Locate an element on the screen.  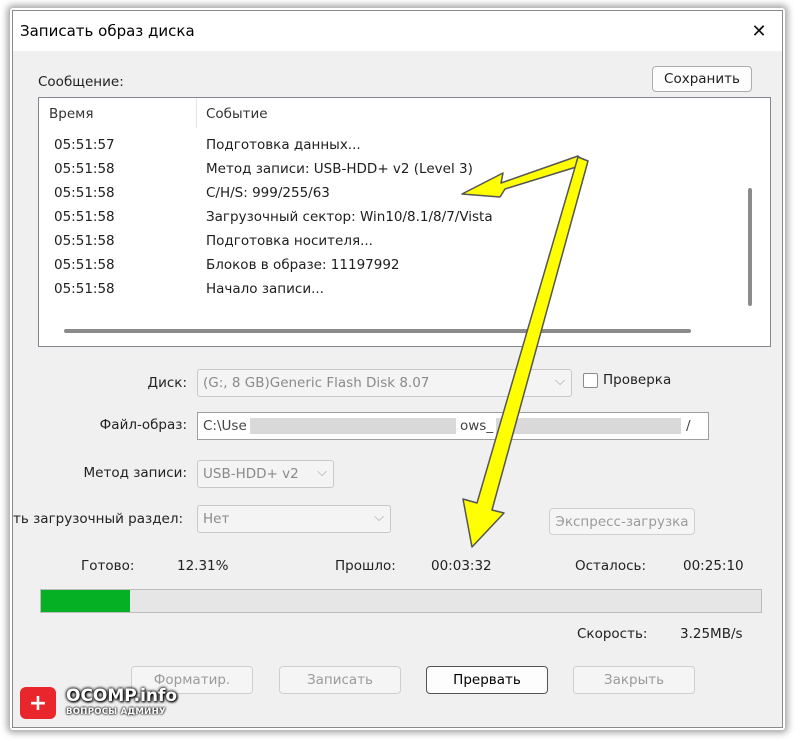
annotation-arrows is located at coordinates (525, 351).